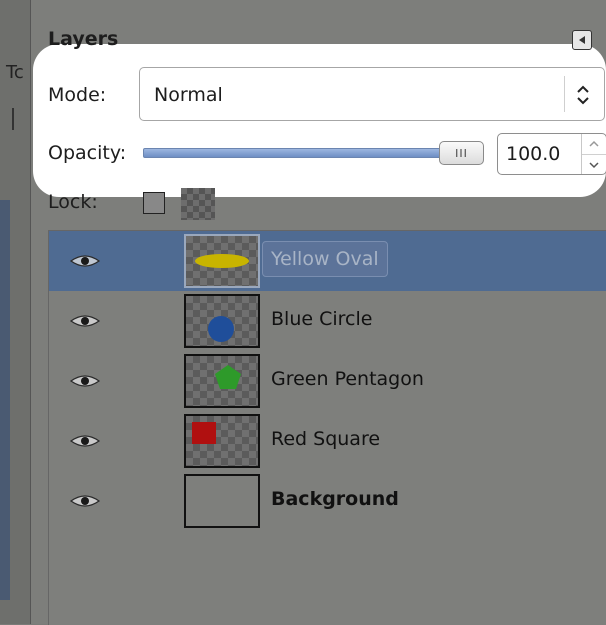 This screenshot has width=606, height=625. What do you see at coordinates (204, 433) in the screenshot?
I see `square-shape` at bounding box center [204, 433].